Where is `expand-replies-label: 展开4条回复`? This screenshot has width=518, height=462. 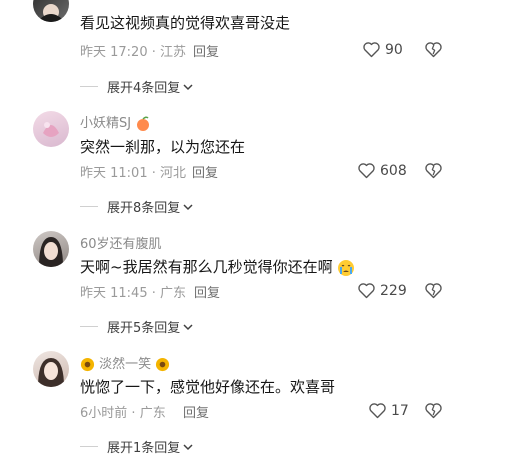
expand-replies-label: 展开4条回复 is located at coordinates (144, 88).